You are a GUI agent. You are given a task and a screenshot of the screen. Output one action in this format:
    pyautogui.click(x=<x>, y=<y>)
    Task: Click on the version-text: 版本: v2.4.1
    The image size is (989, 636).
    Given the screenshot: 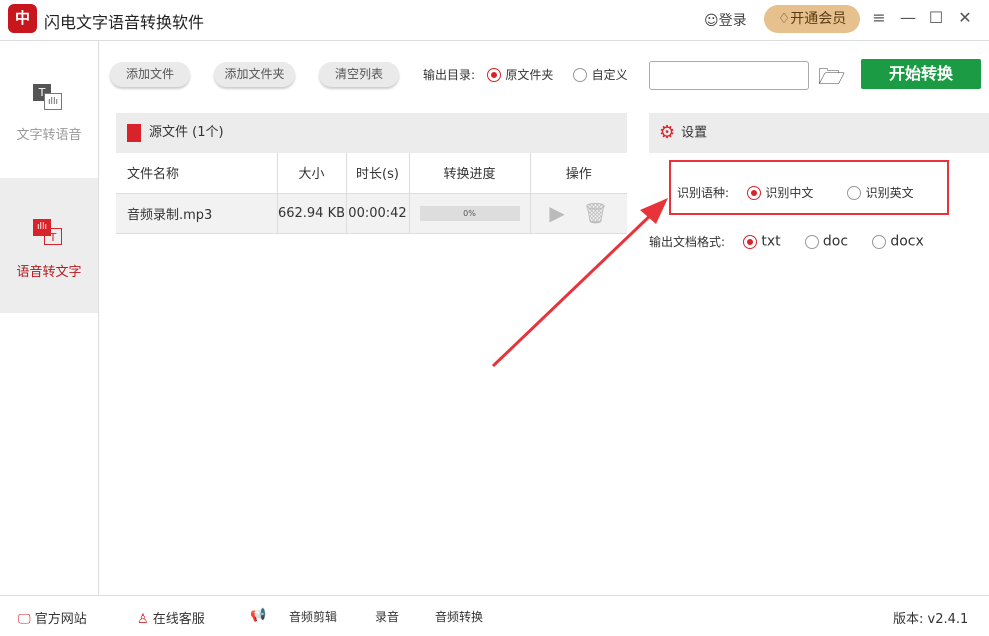 What is the action you would take?
    pyautogui.click(x=931, y=619)
    